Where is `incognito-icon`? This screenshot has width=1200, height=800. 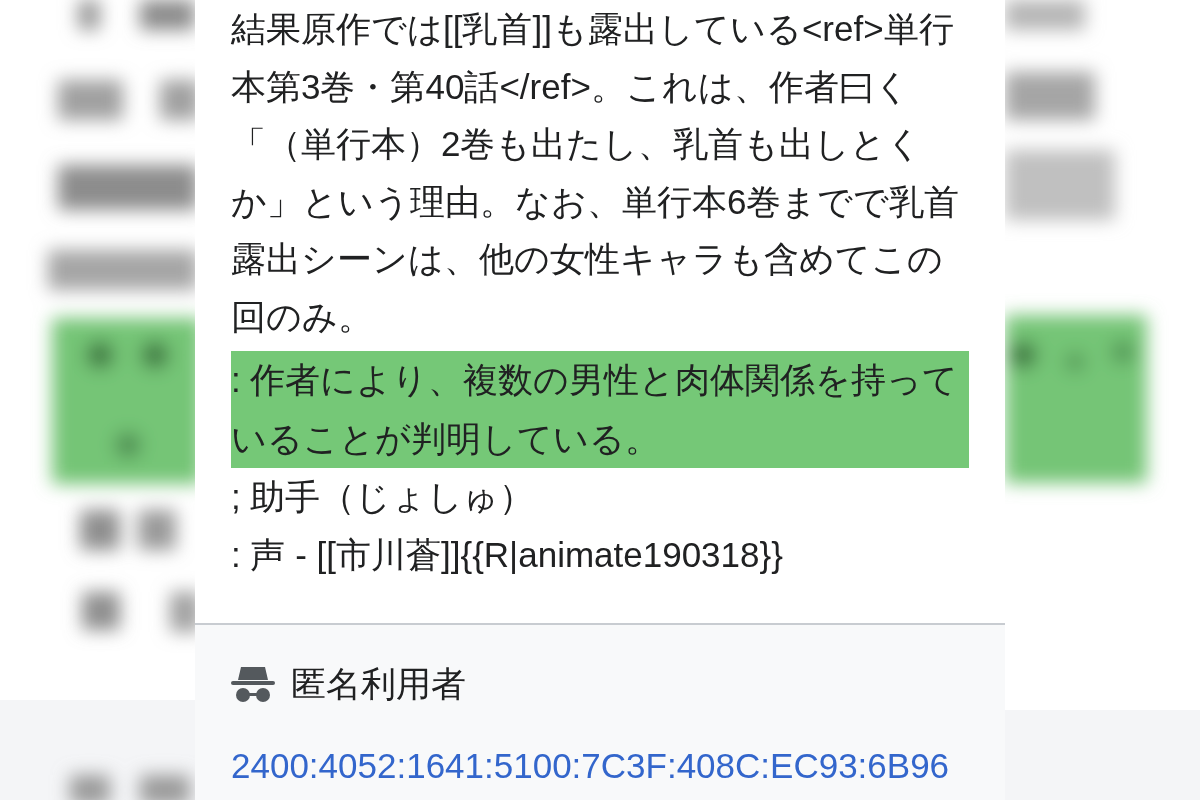 incognito-icon is located at coordinates (253, 684).